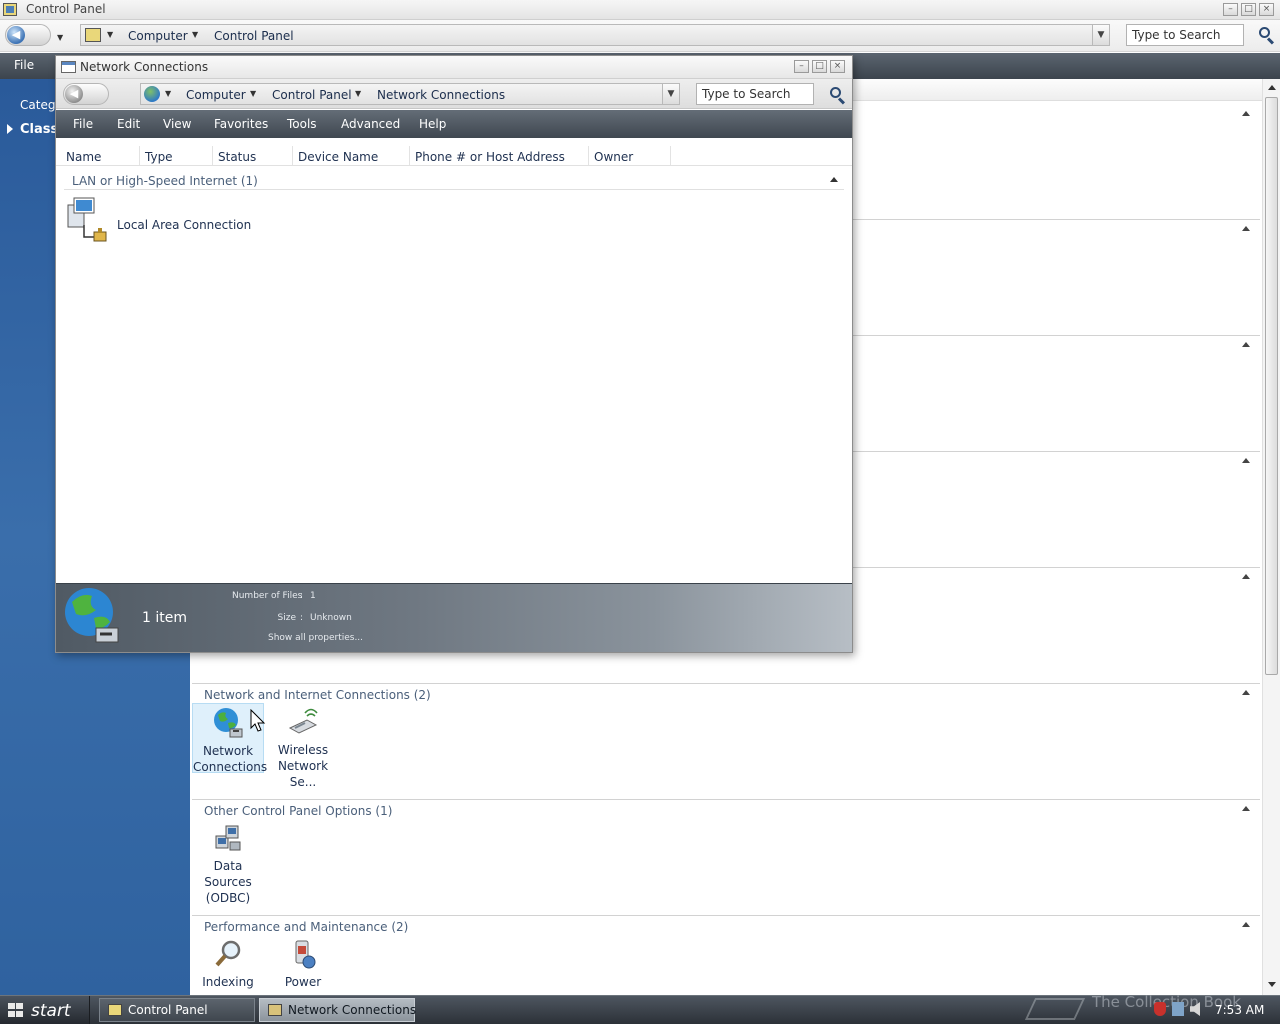  I want to click on group-header: Other Control Panel Options (1), so click(726, 809).